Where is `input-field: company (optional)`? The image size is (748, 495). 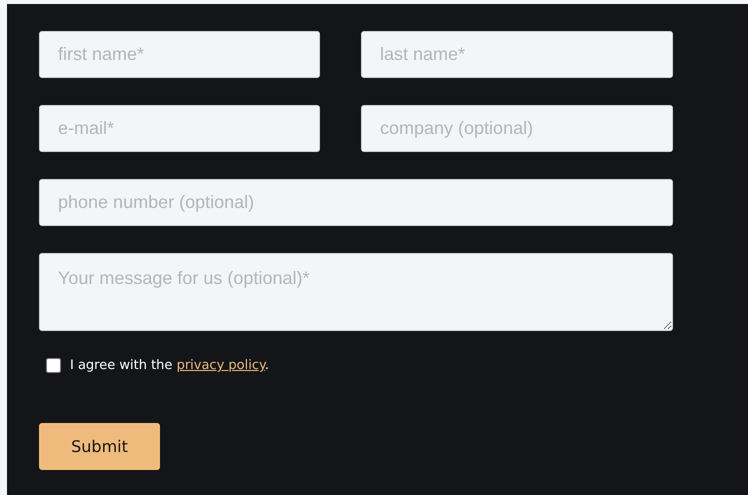
input-field: company (optional) is located at coordinates (517, 128).